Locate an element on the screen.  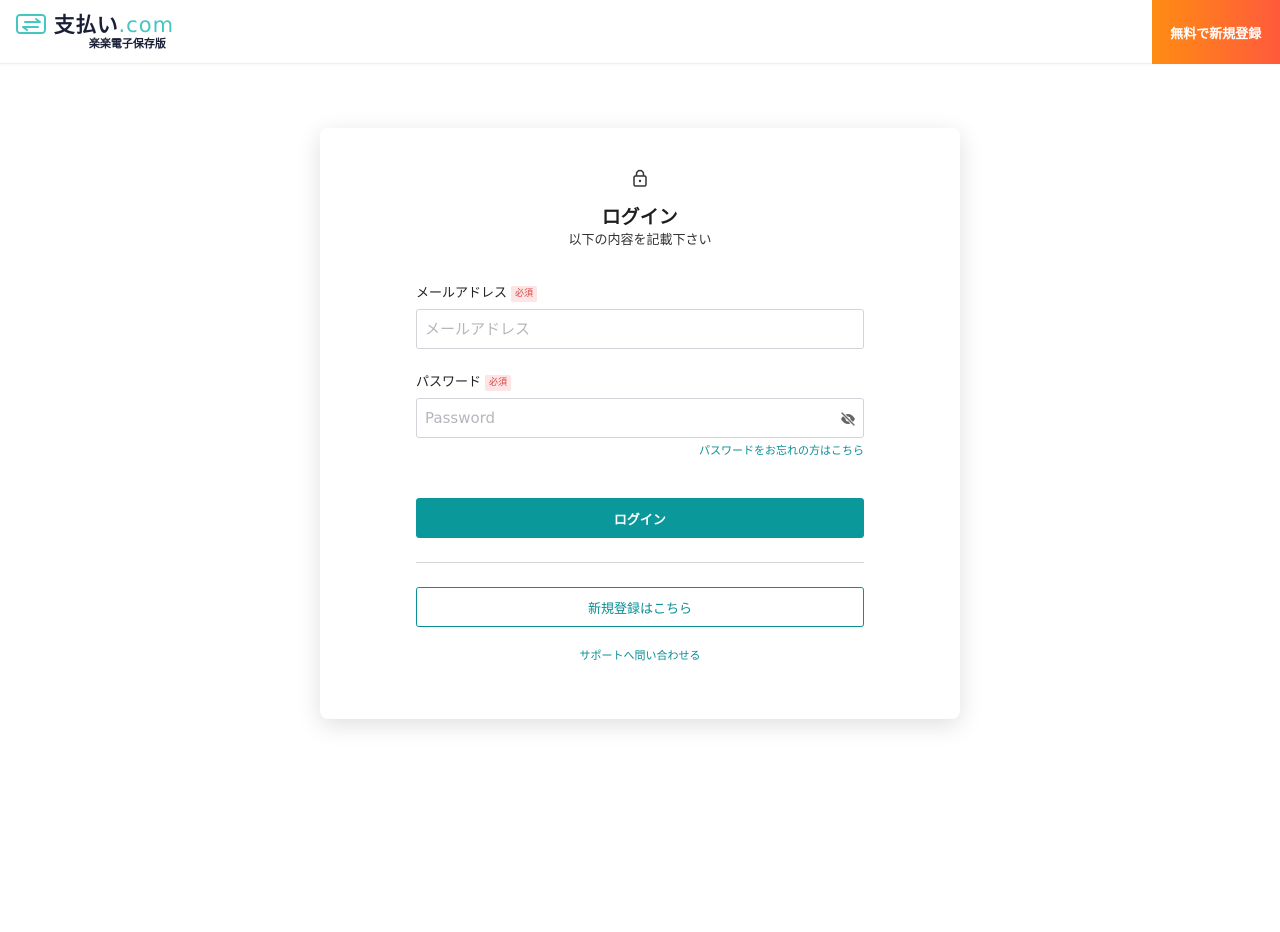
free-signup-button: 無料で新規登録 is located at coordinates (1216, 32).